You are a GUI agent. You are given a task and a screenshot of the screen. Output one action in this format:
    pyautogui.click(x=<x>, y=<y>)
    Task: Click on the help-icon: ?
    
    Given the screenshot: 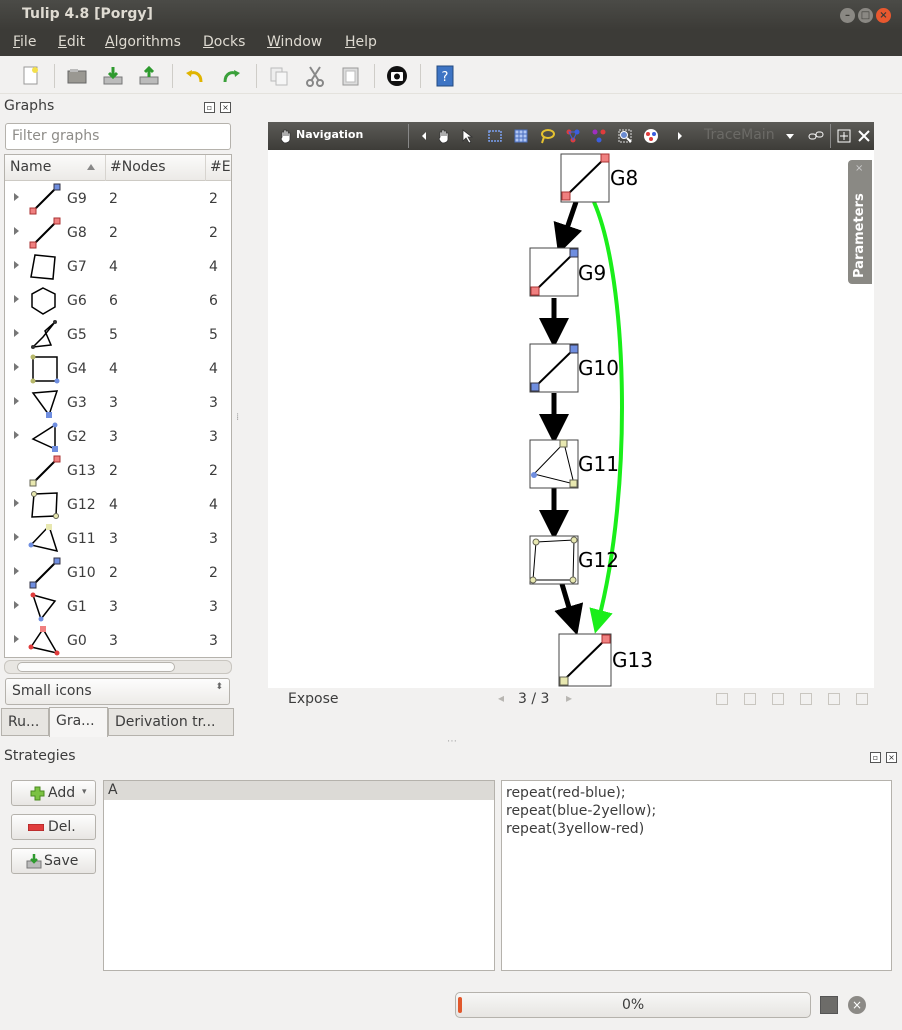 What is the action you would take?
    pyautogui.click(x=445, y=76)
    